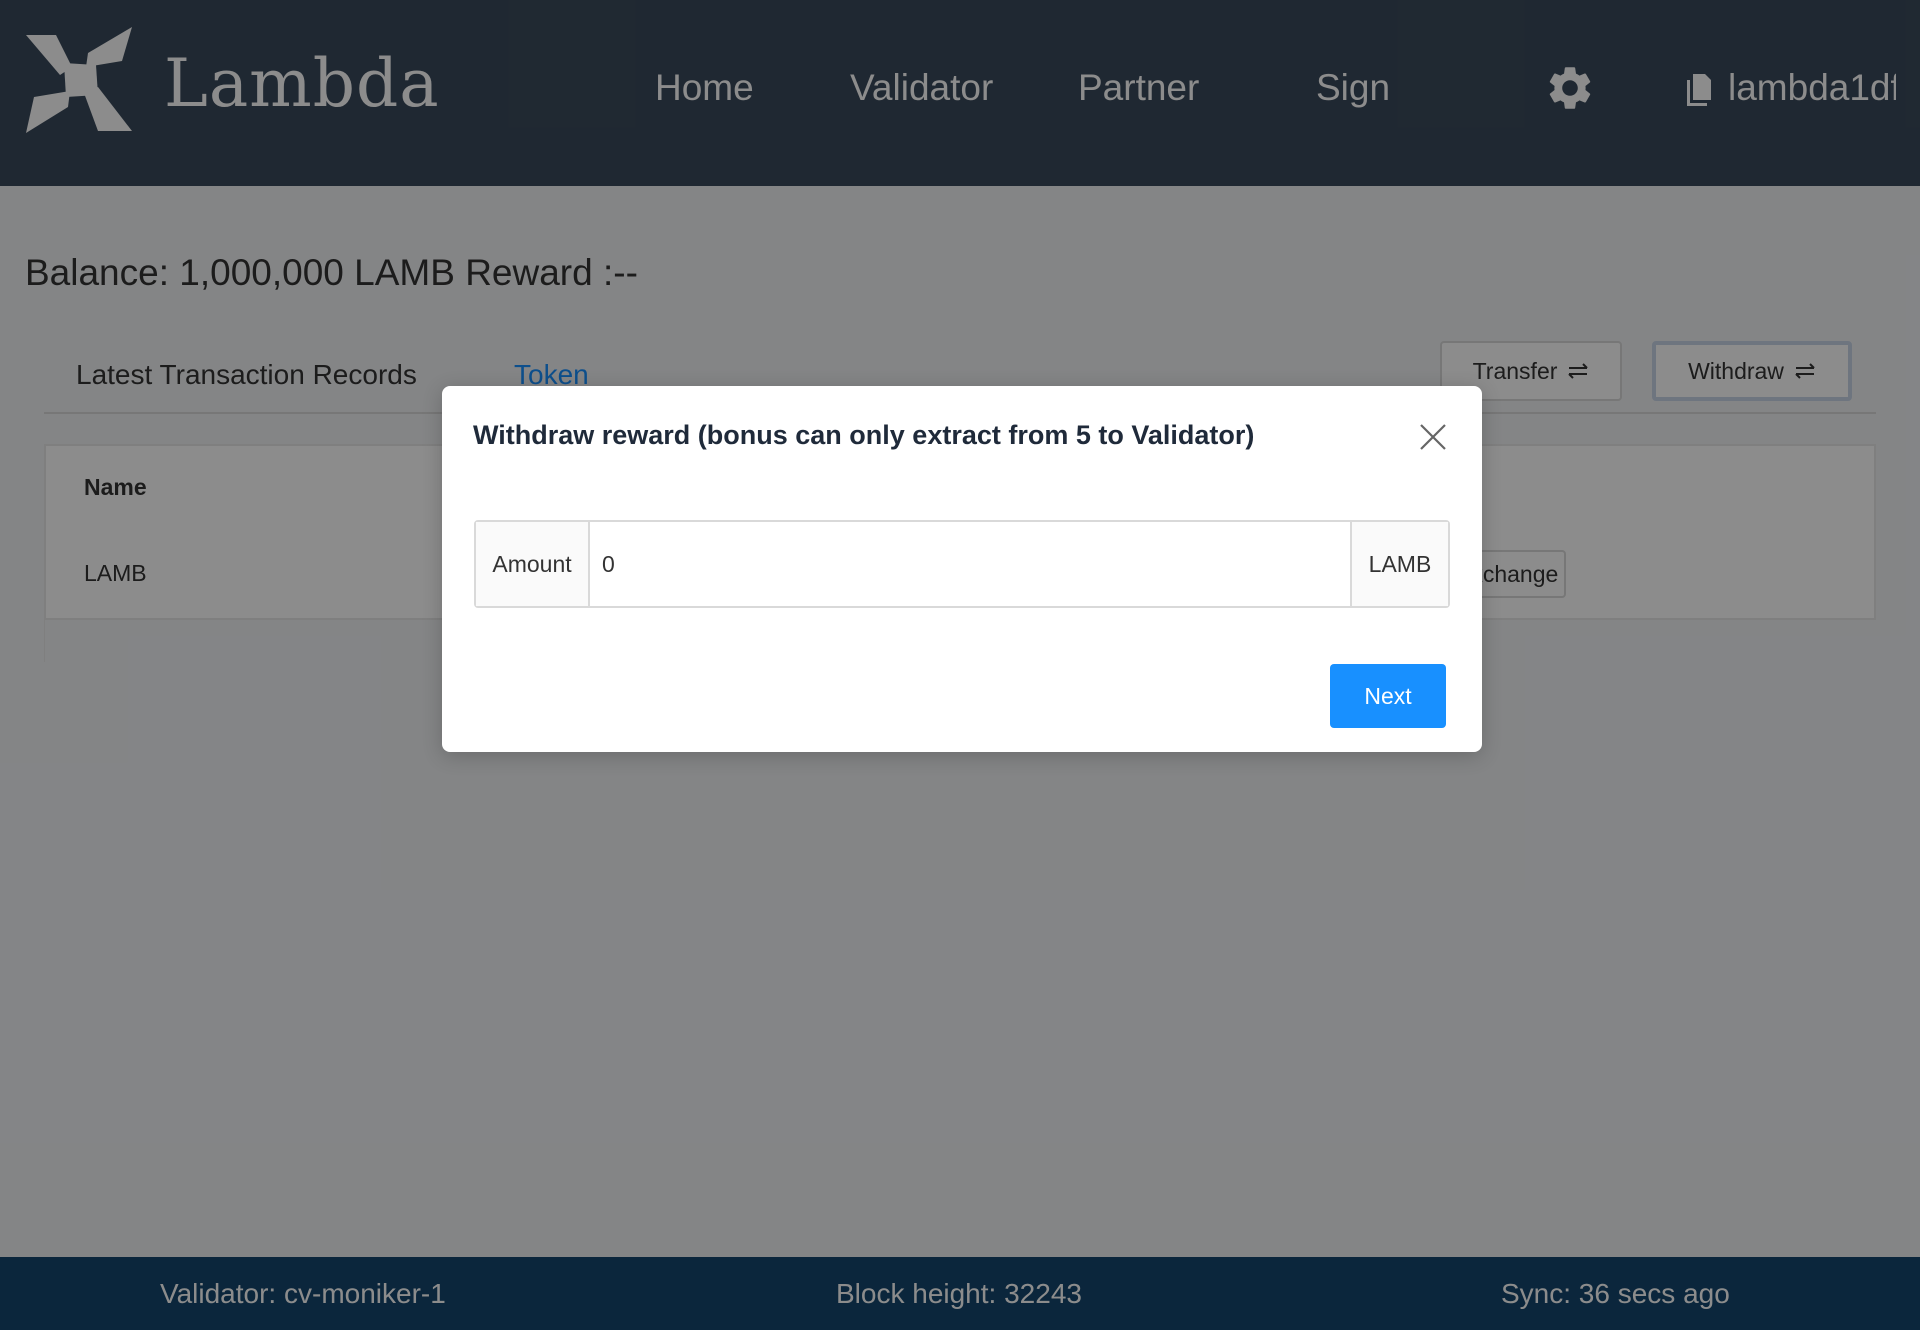 This screenshot has height=1330, width=1920. I want to click on amount-input-group: Amount LAMB, so click(962, 564).